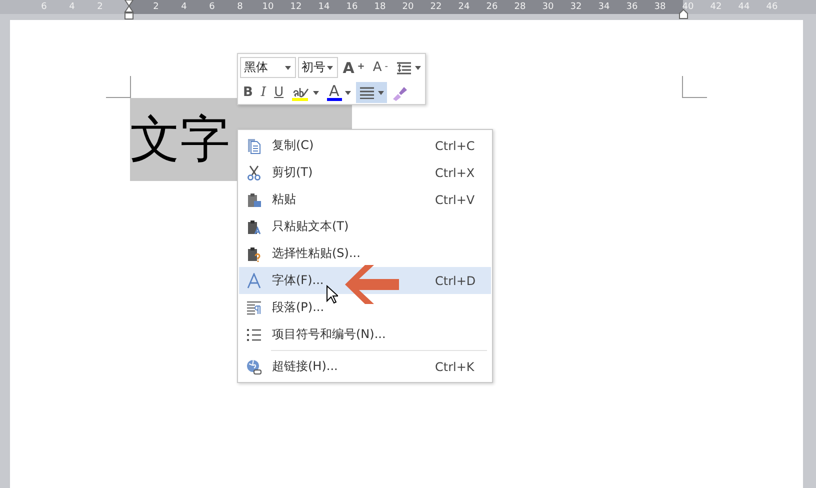 Image resolution: width=816 pixels, height=488 pixels. I want to click on ruler-number: 42, so click(716, 7).